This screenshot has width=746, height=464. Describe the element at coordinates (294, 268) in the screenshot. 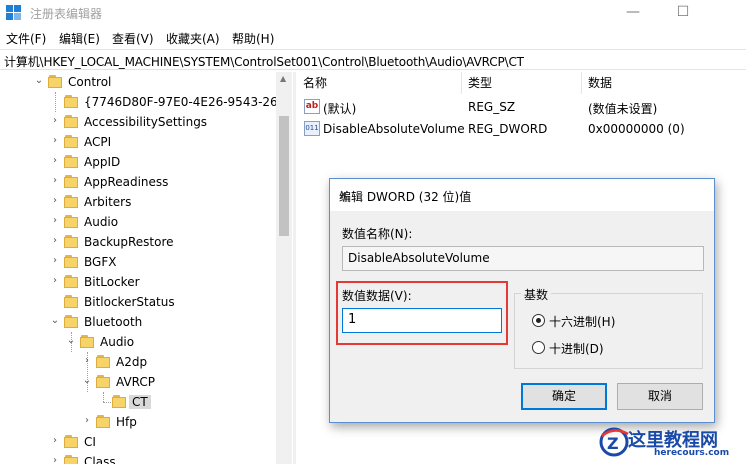

I see `pane-splitter` at that location.